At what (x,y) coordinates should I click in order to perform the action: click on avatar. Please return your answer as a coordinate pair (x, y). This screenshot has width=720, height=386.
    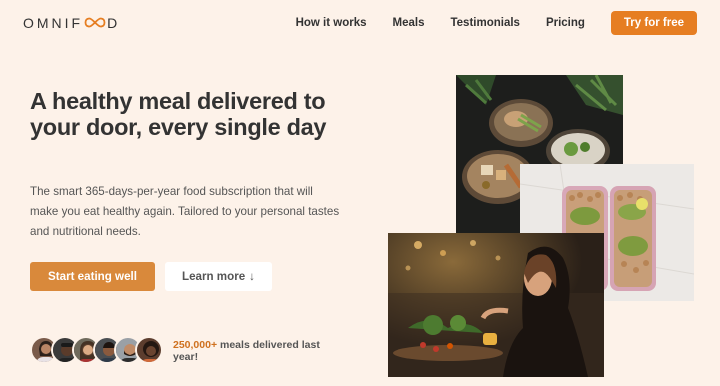
    Looking at the image, I should click on (149, 350).